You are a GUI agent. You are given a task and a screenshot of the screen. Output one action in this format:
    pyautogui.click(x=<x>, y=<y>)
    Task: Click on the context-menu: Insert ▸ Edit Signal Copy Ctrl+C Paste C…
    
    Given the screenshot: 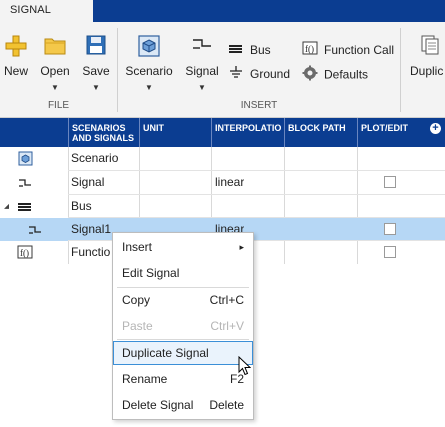 What is the action you would take?
    pyautogui.click(x=183, y=326)
    